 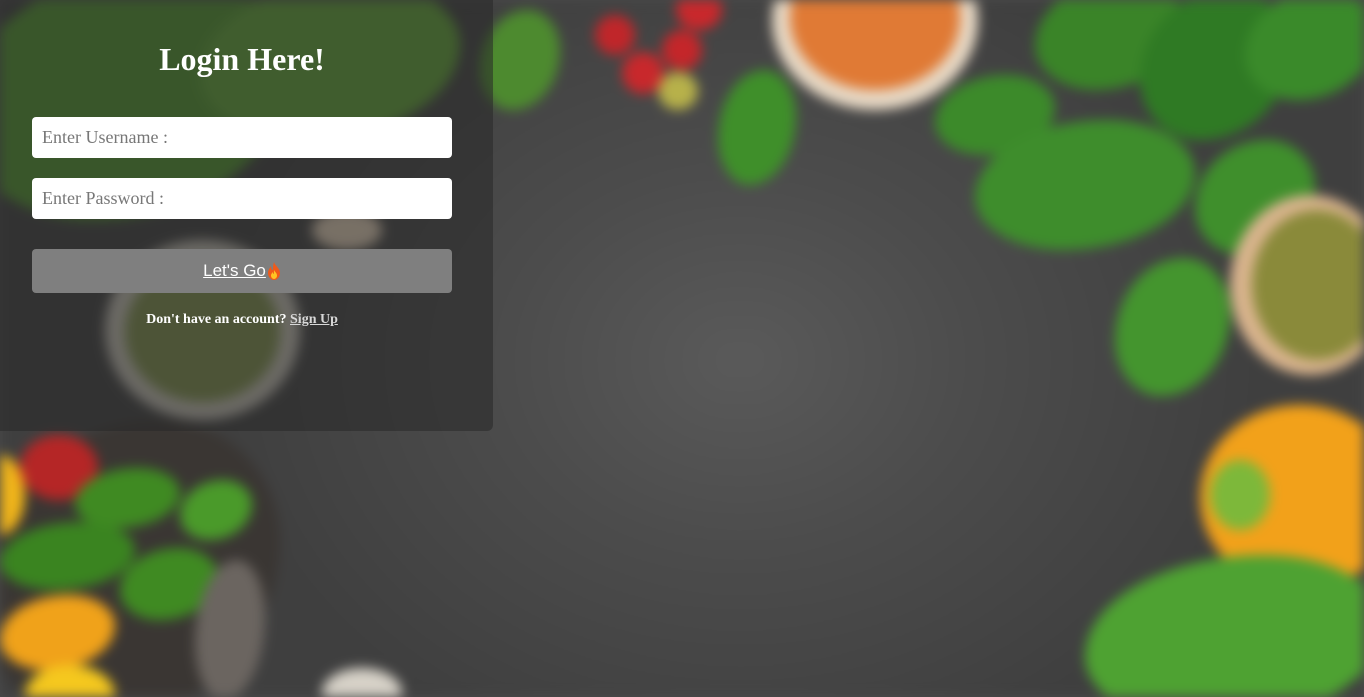 I want to click on flame-icon, so click(x=273, y=271).